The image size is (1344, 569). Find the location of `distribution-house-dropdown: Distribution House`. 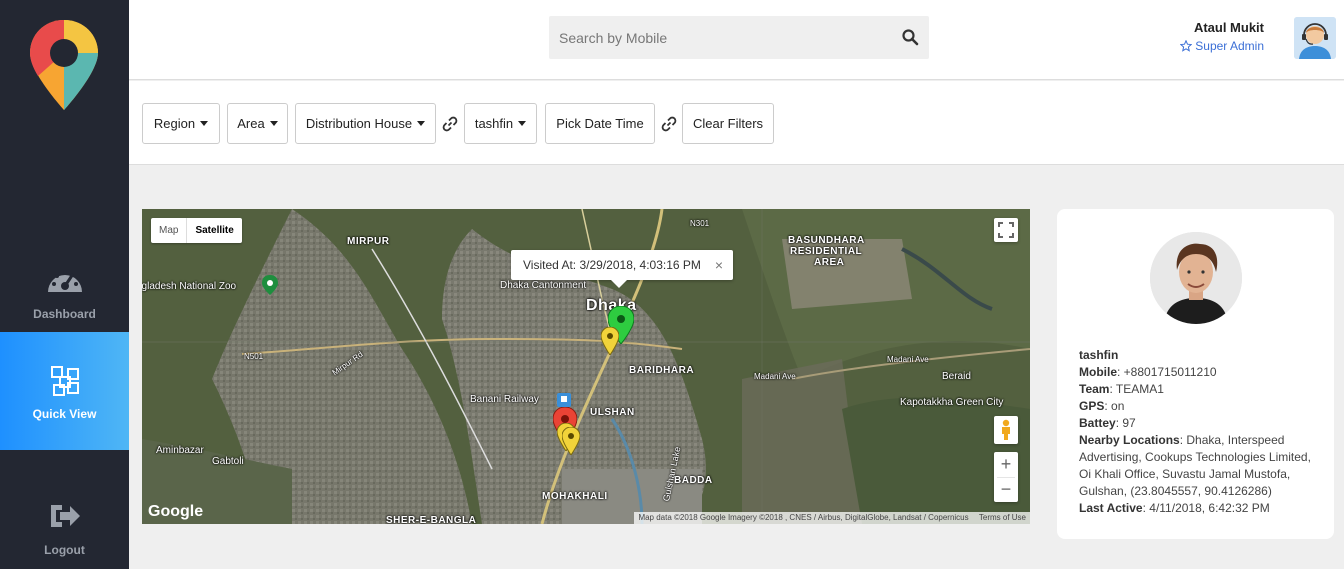

distribution-house-dropdown: Distribution House is located at coordinates (365, 123).